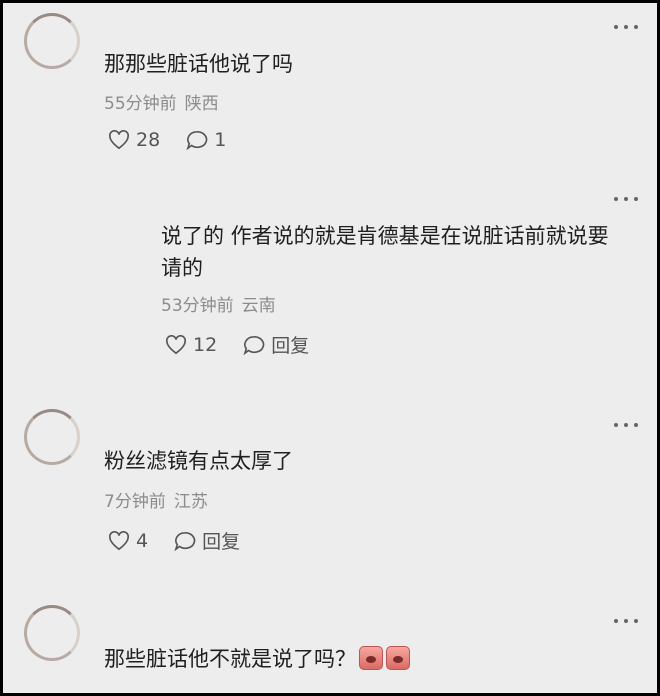 Image resolution: width=660 pixels, height=696 pixels. What do you see at coordinates (198, 64) in the screenshot?
I see `comment-text: 那那些脏话他说了吗` at bounding box center [198, 64].